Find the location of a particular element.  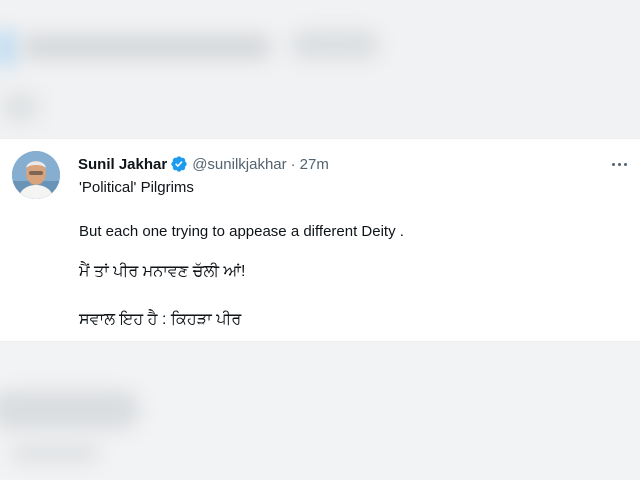

author-name: Sunil Jakhar is located at coordinates (122, 164).